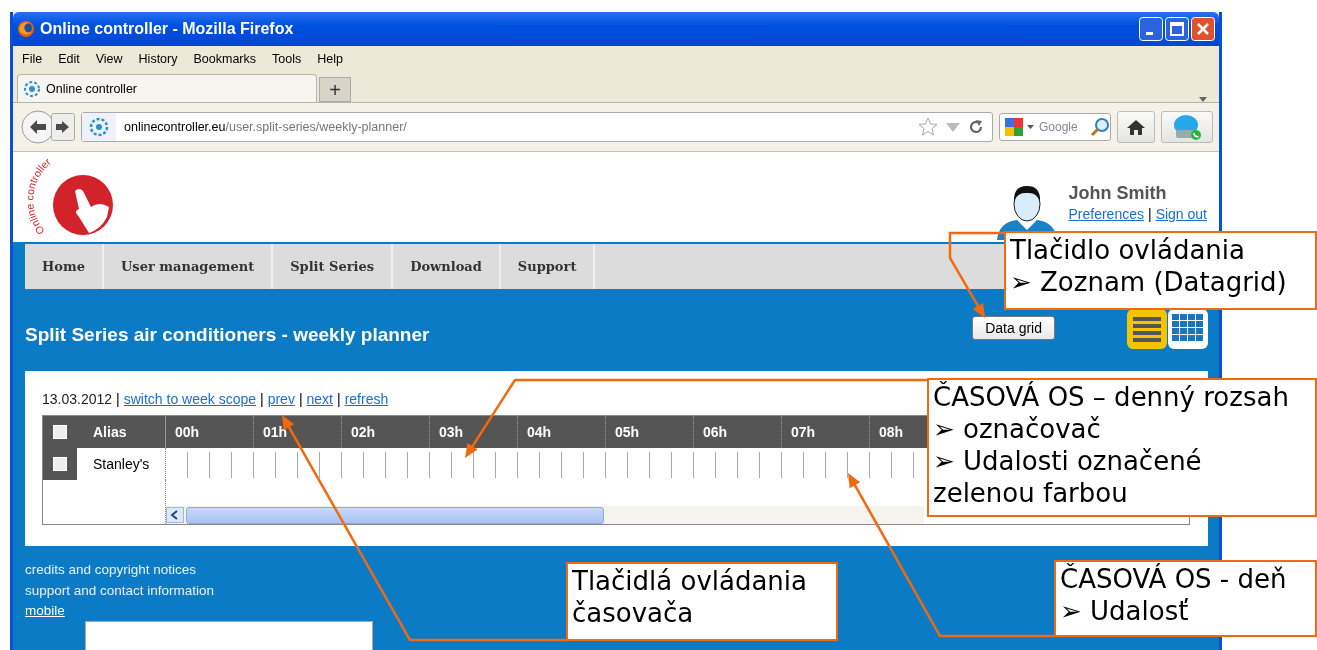 The image size is (1317, 650). I want to click on footer-link: mobile, so click(45, 610).